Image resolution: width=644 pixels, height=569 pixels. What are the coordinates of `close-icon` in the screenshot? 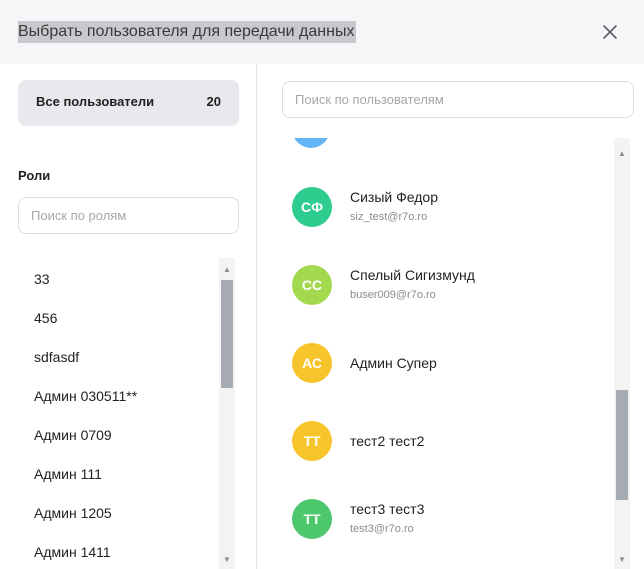 It's located at (610, 32).